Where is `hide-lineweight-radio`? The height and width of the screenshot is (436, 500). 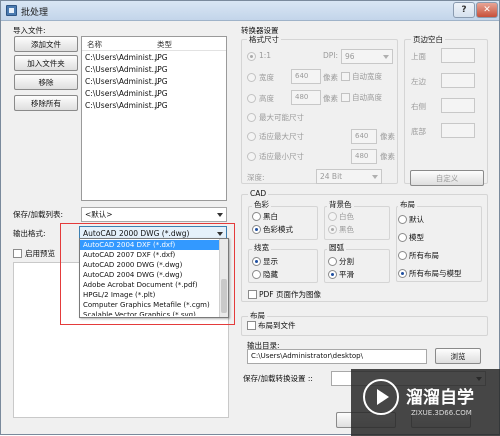 hide-lineweight-radio is located at coordinates (256, 274).